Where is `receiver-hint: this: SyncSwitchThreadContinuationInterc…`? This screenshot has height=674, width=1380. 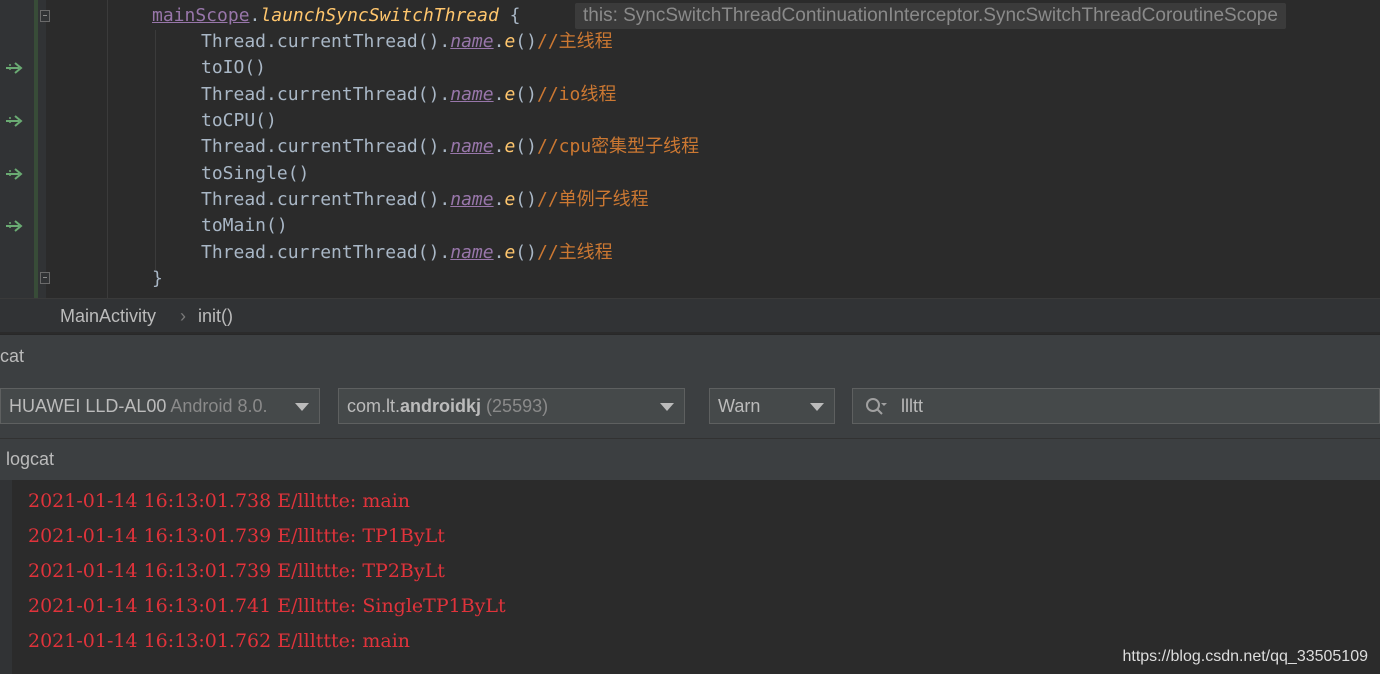 receiver-hint: this: SyncSwitchThreadContinuationInterc… is located at coordinates (930, 16).